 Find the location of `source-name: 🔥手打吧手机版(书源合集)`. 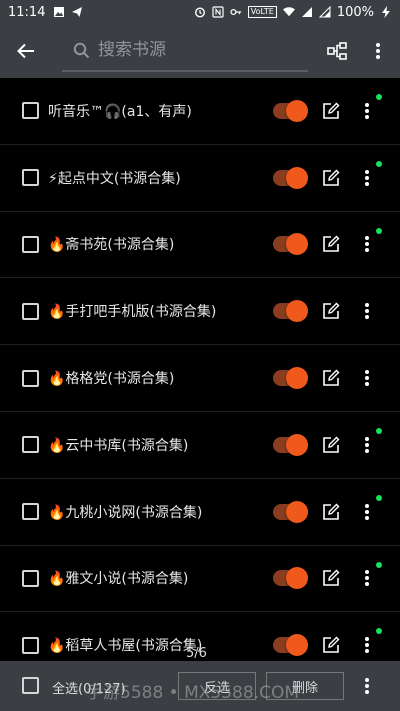

source-name: 🔥手打吧手机版(书源合集) is located at coordinates (132, 312).